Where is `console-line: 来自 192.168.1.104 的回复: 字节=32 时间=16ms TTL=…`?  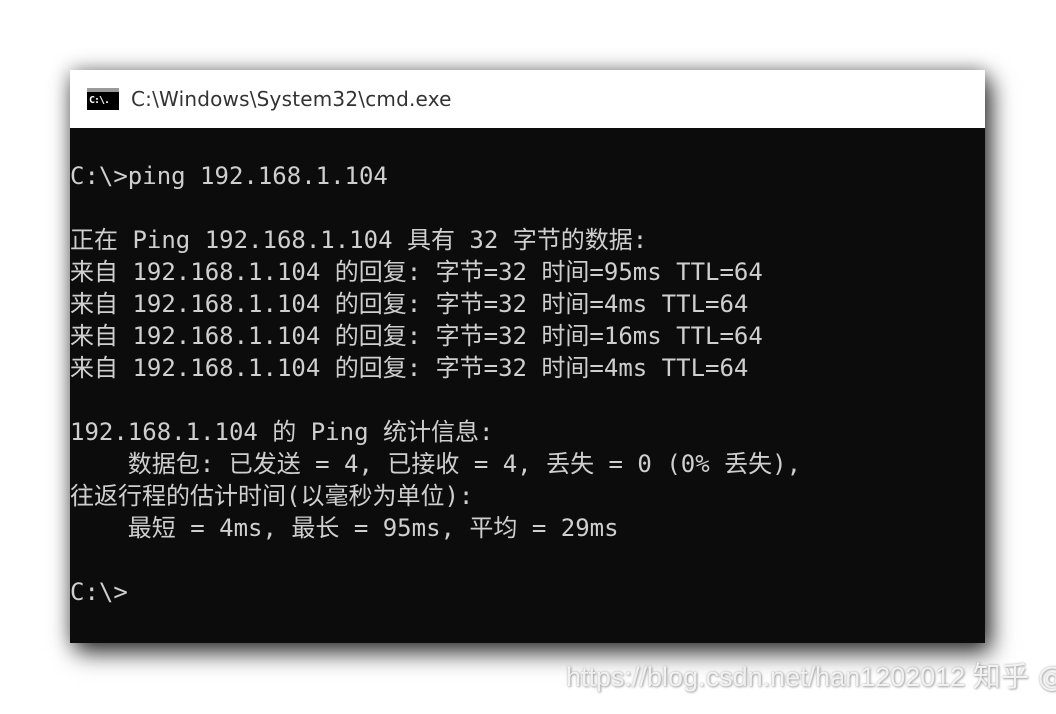
console-line: 来自 192.168.1.104 的回复: 字节=32 时间=16ms TTL=… is located at coordinates (416, 336).